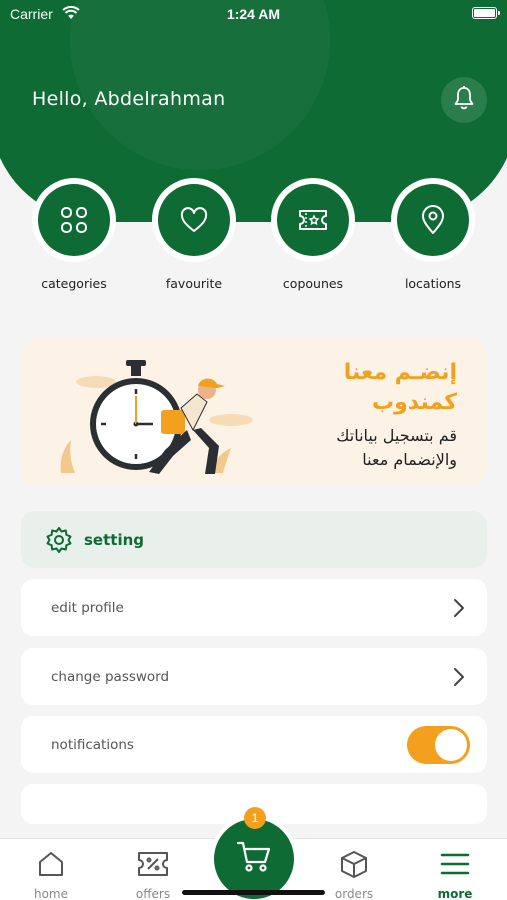 The image size is (507, 900). I want to click on coupon-icon, so click(313, 220).